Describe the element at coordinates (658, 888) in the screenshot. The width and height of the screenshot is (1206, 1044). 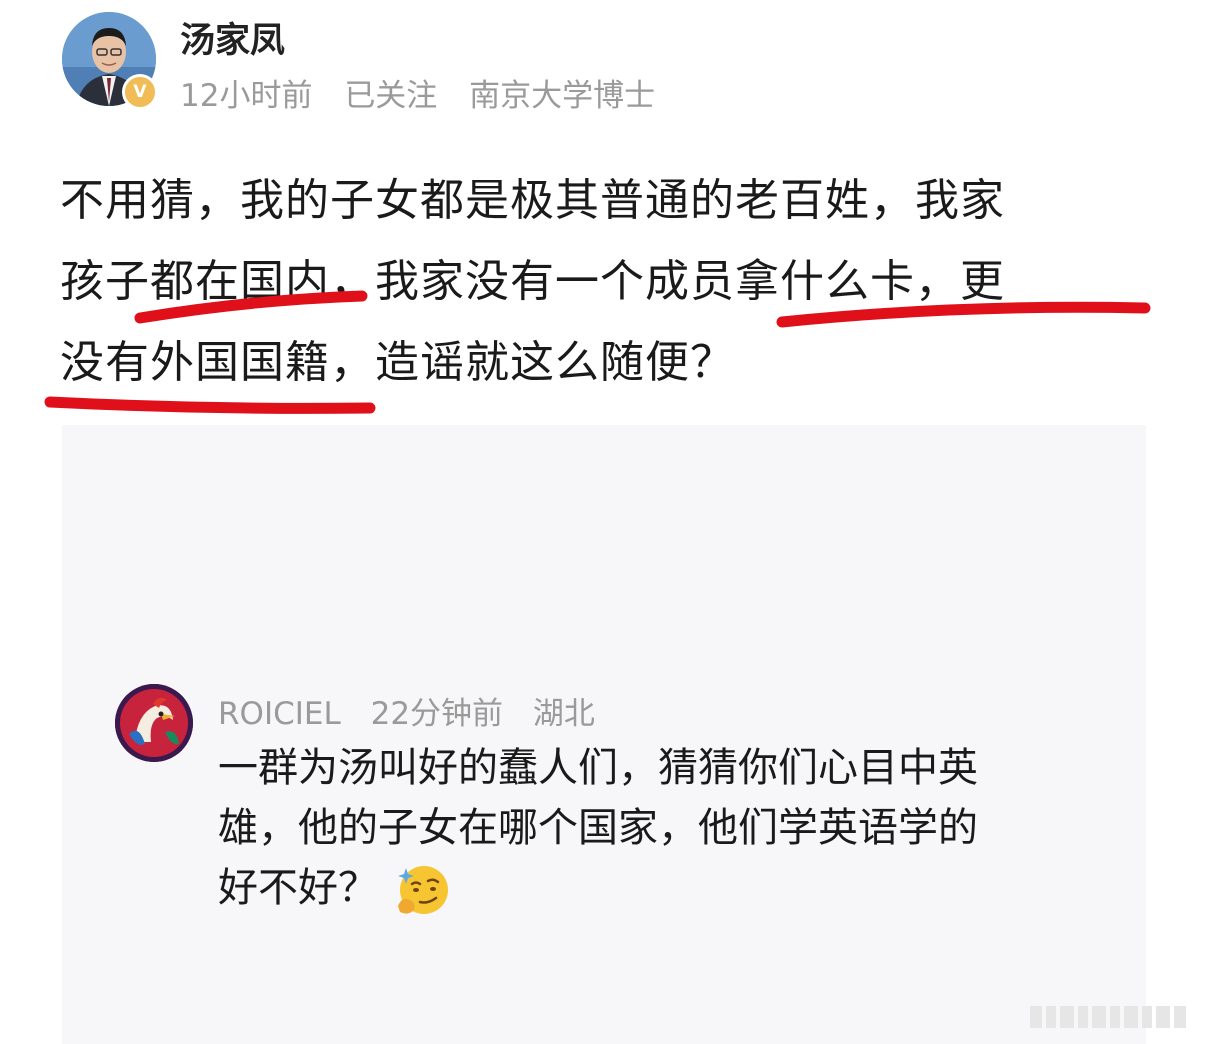
I see `comment-line-last: 好不好？` at that location.